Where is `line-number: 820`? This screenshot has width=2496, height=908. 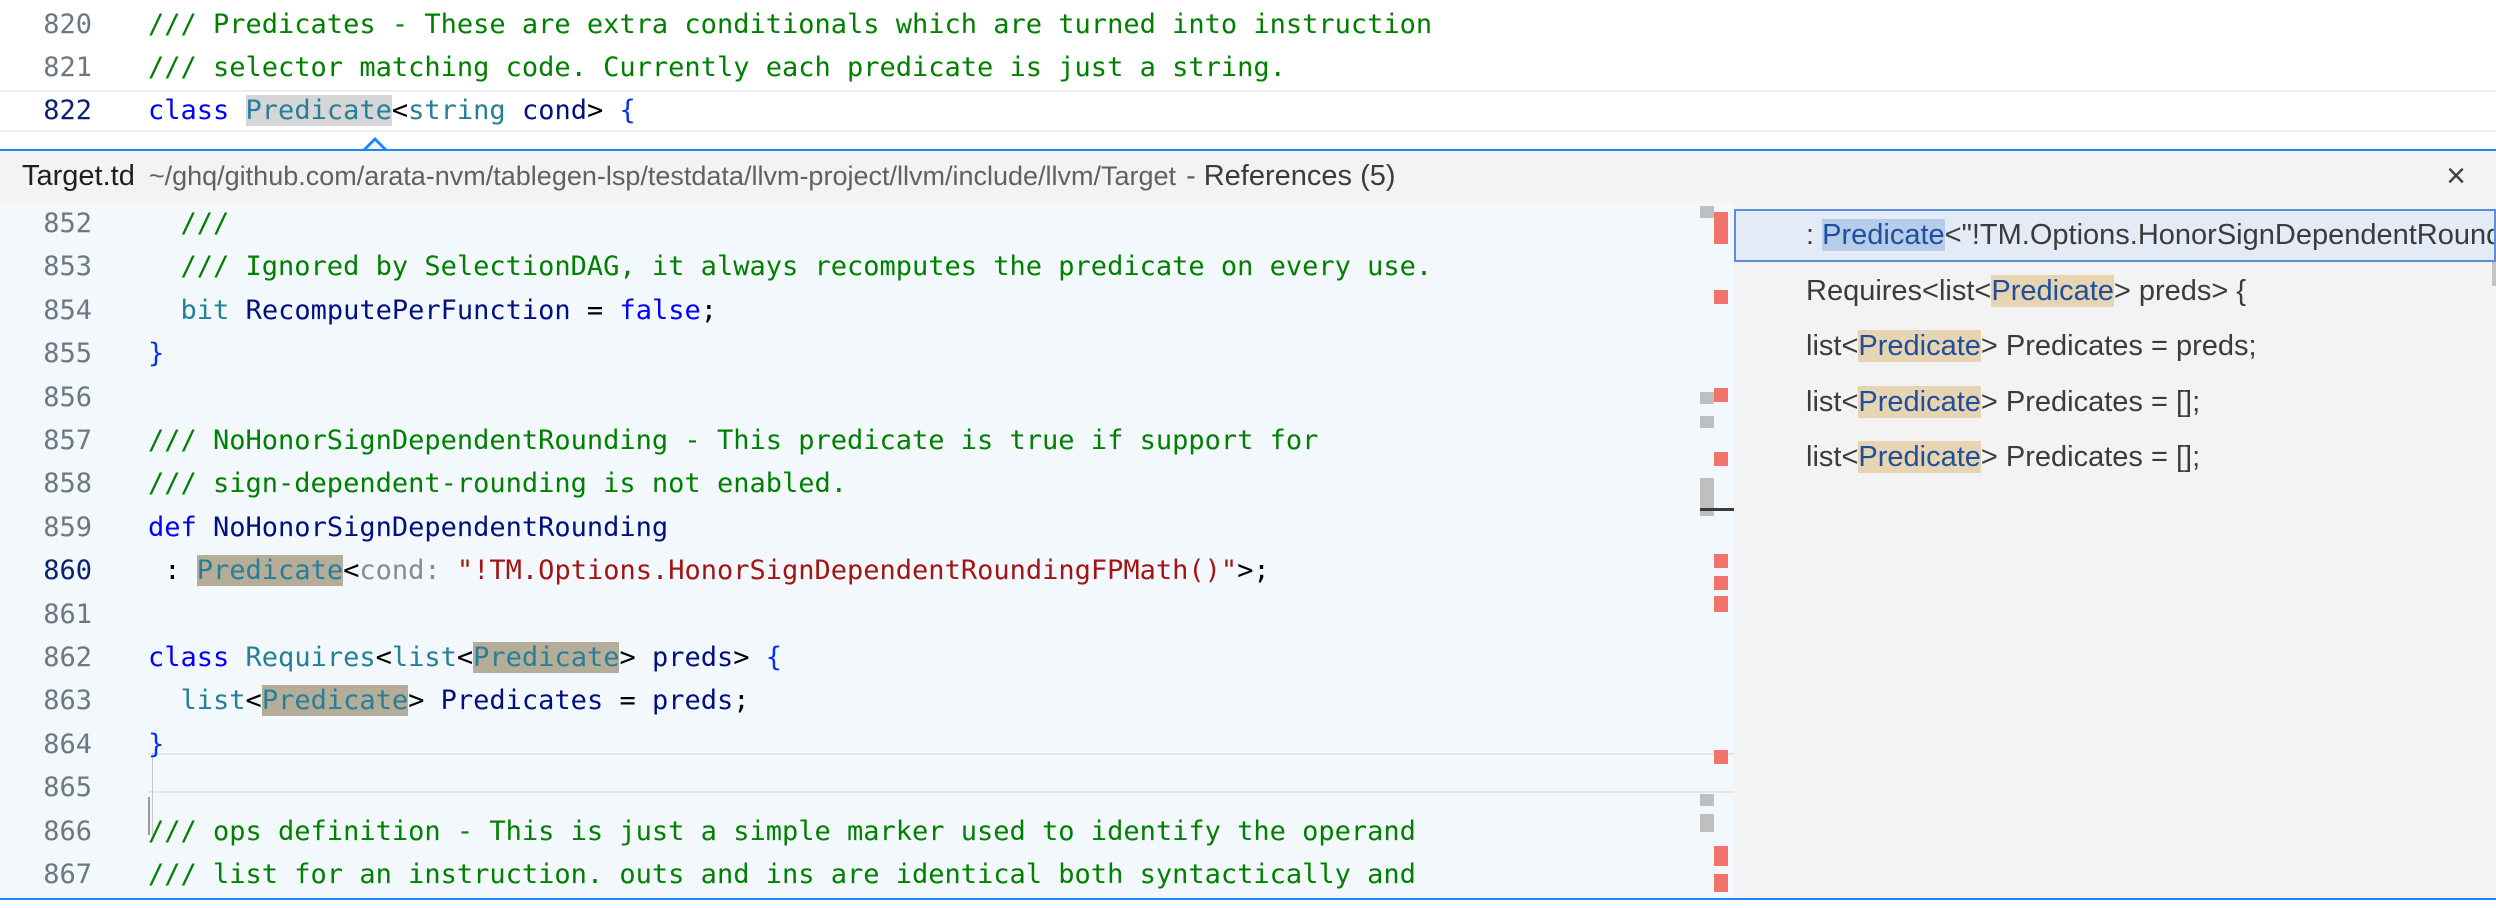 line-number: 820 is located at coordinates (67, 24).